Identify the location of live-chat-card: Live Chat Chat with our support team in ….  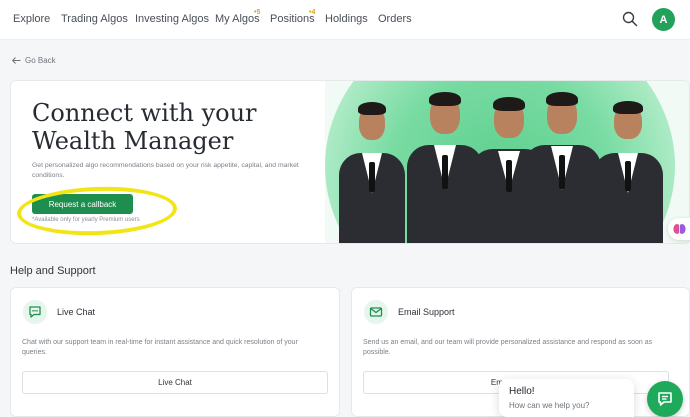
(175, 352).